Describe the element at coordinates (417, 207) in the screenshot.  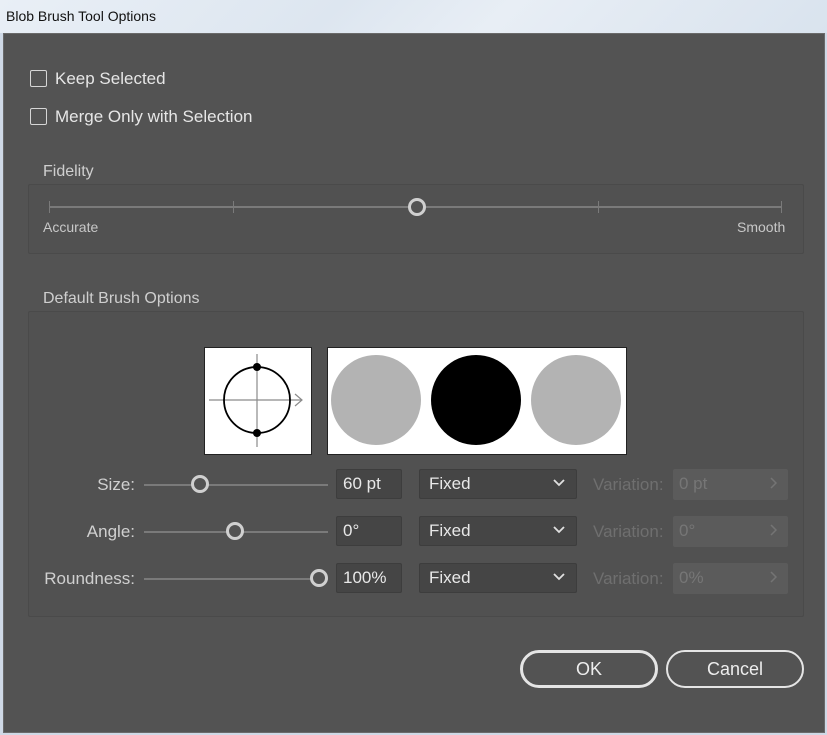
I see `fidelity-slider-knob` at that location.